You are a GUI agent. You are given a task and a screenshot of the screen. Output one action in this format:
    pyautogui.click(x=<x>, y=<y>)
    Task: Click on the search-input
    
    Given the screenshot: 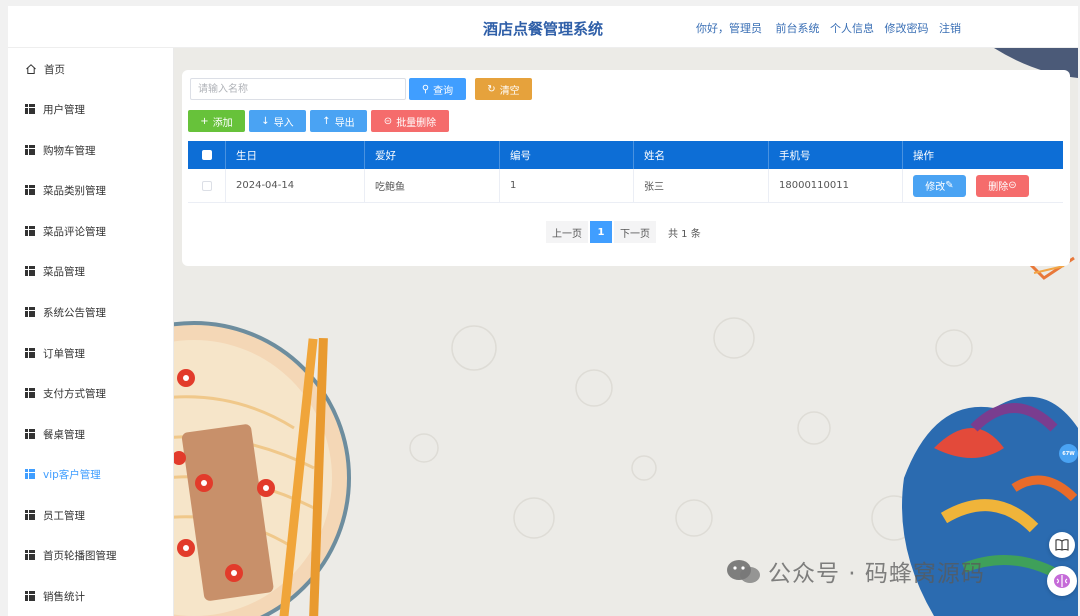 What is the action you would take?
    pyautogui.click(x=298, y=89)
    